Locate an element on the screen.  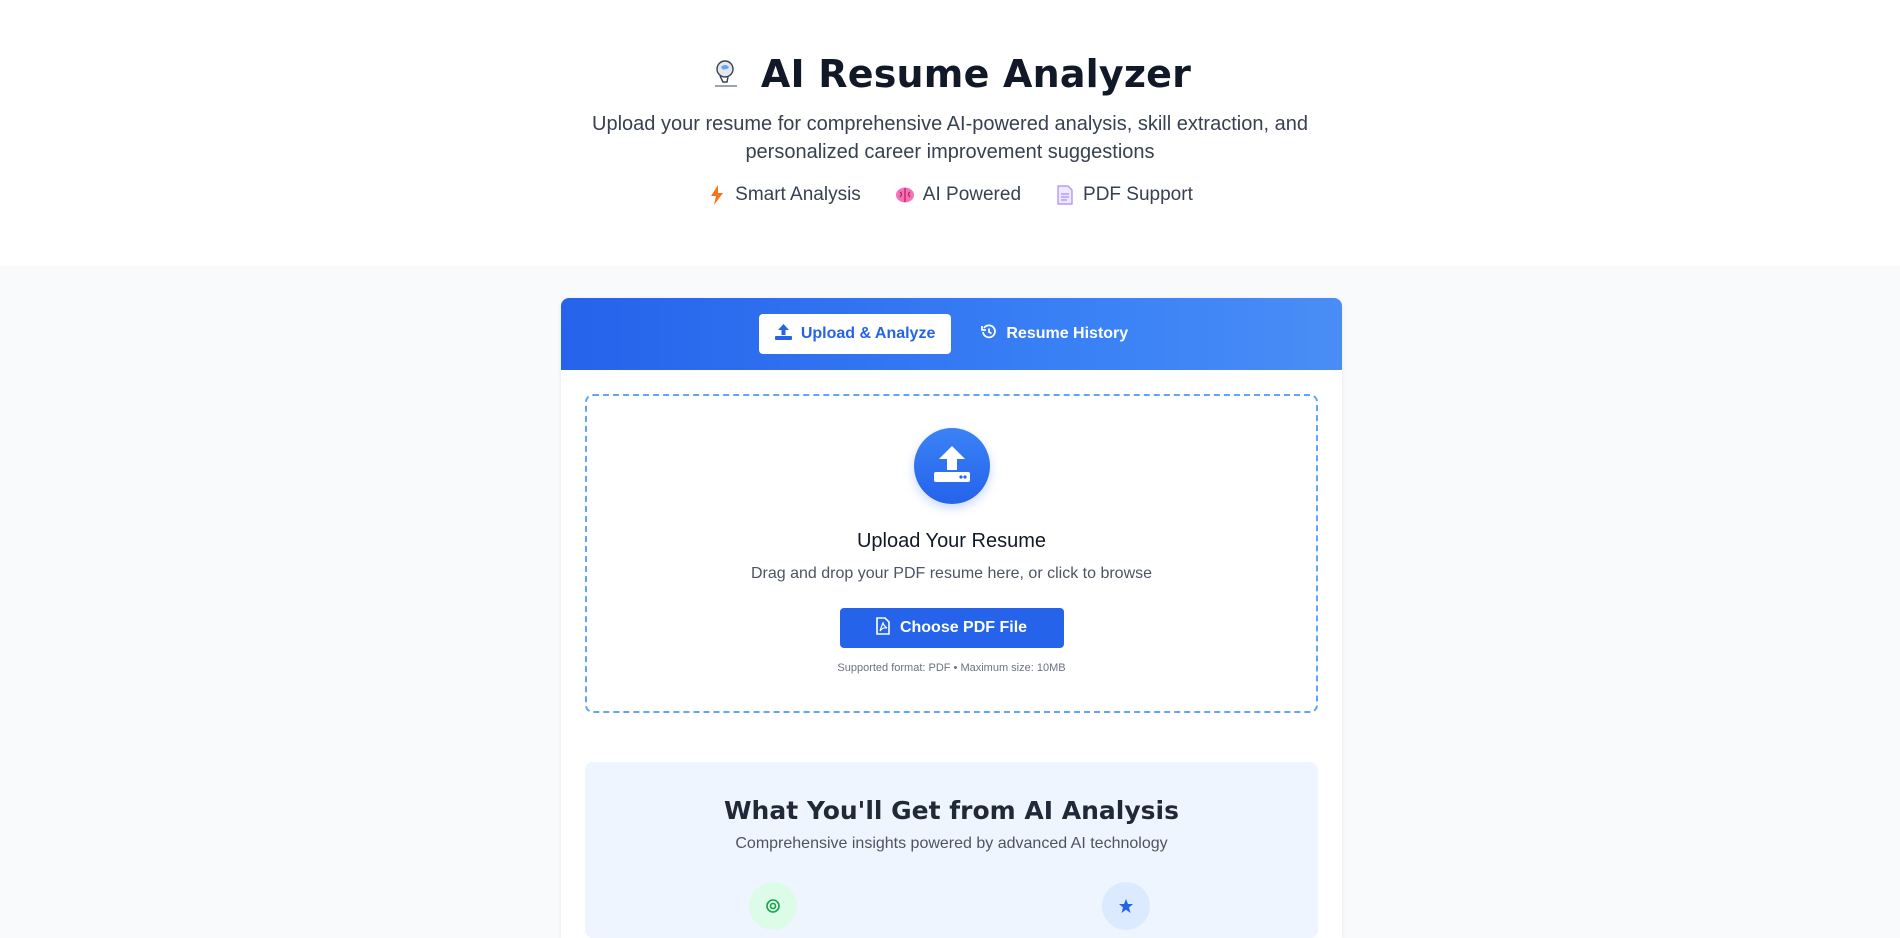
tab-upload-analyze: Upload & Analyze is located at coordinates (855, 334).